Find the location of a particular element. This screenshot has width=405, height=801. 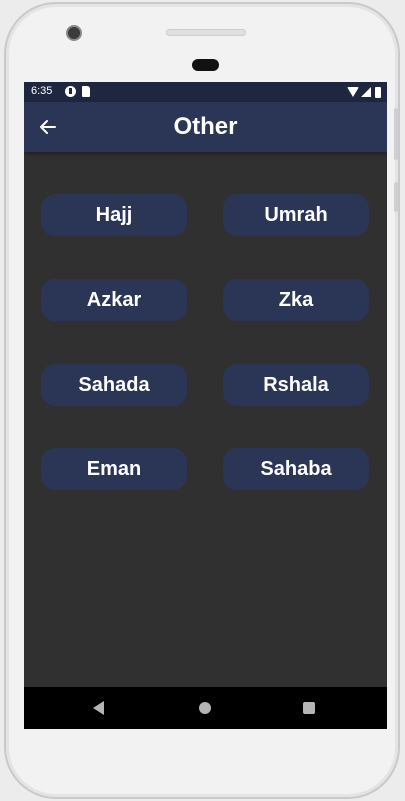

volume-button is located at coordinates (396, 134).